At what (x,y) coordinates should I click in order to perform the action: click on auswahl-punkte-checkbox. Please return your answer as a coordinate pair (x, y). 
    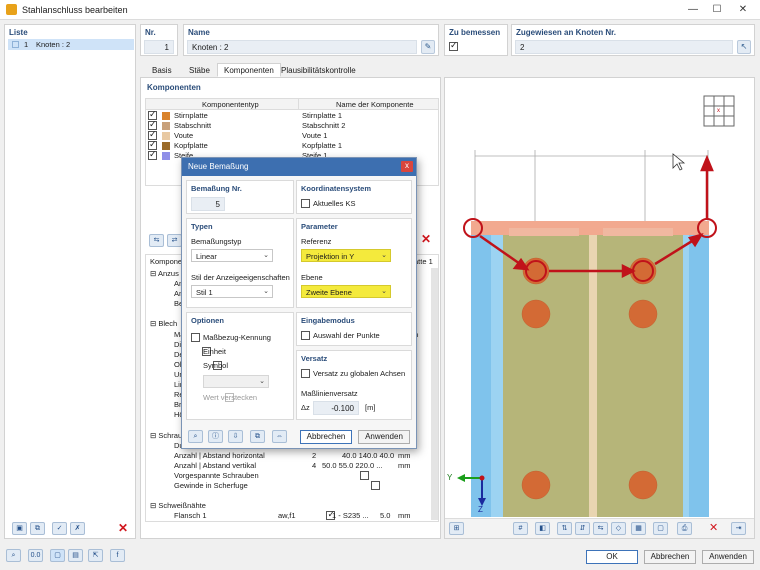
    Looking at the image, I should click on (305, 336).